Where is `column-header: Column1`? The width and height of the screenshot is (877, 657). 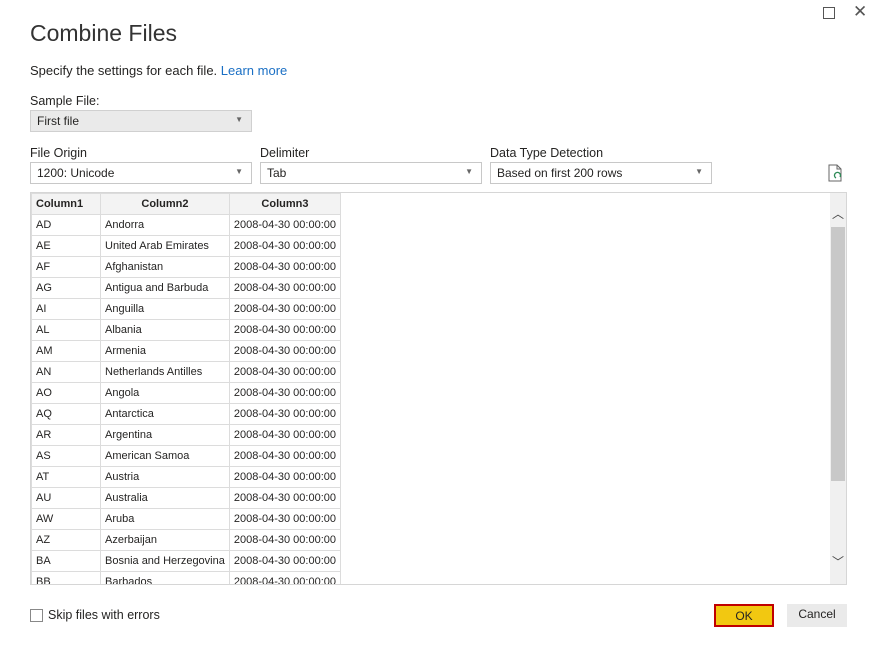
column-header: Column1 is located at coordinates (66, 204).